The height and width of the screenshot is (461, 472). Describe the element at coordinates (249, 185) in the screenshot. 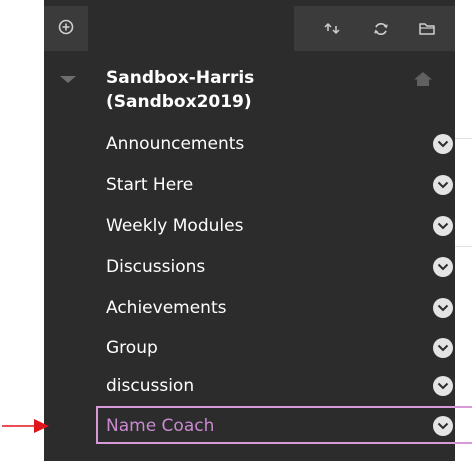

I see `menu-item-start-here: Start Here` at that location.